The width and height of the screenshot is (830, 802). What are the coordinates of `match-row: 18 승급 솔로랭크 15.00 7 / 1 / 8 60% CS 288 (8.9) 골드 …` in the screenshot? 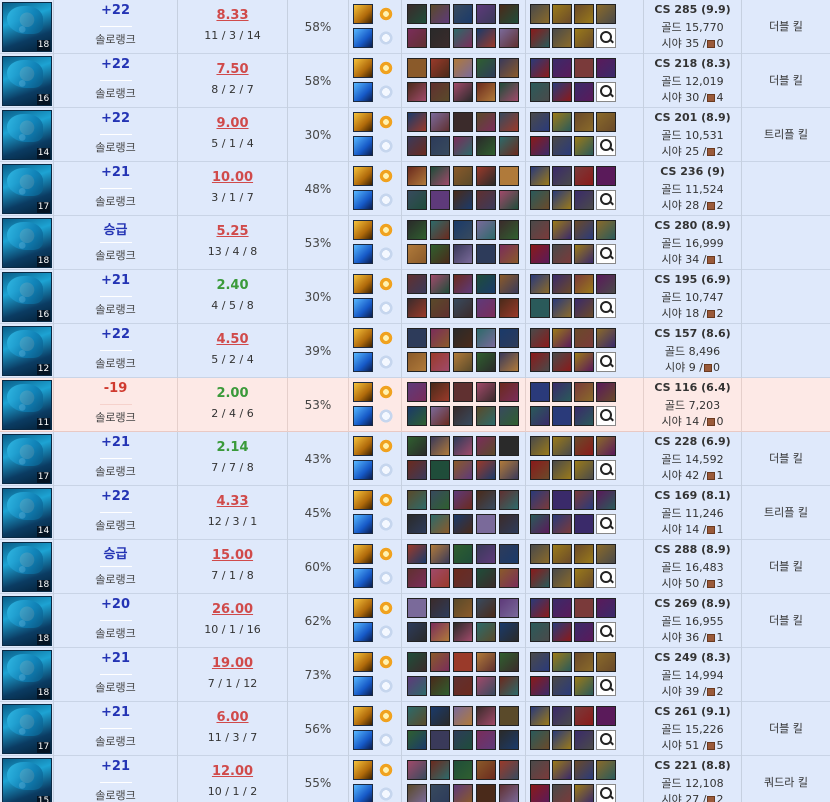 It's located at (415, 567).